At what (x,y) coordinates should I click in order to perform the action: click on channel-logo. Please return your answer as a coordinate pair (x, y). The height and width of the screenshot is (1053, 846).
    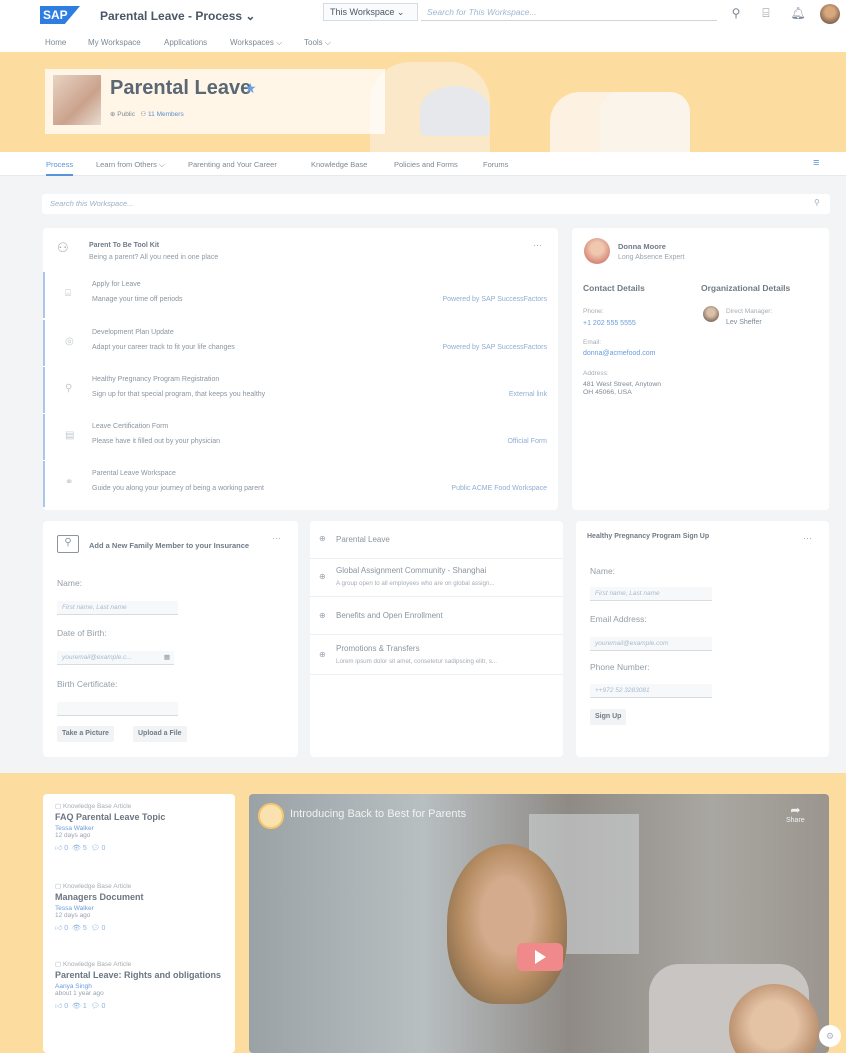
    Looking at the image, I should click on (271, 816).